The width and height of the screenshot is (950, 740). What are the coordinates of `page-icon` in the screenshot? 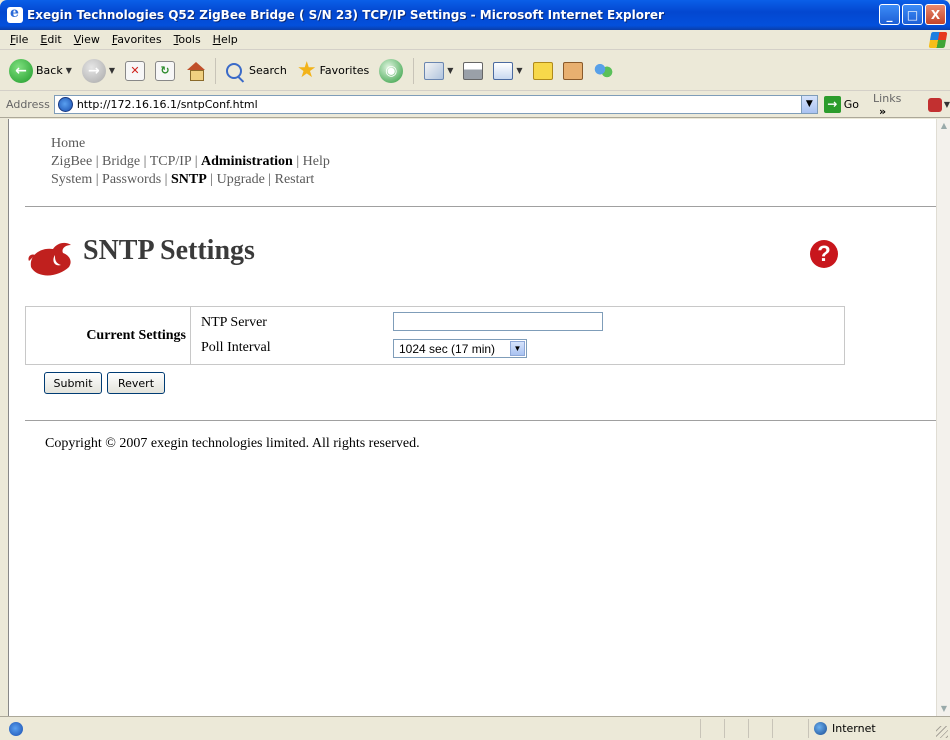 It's located at (65, 104).